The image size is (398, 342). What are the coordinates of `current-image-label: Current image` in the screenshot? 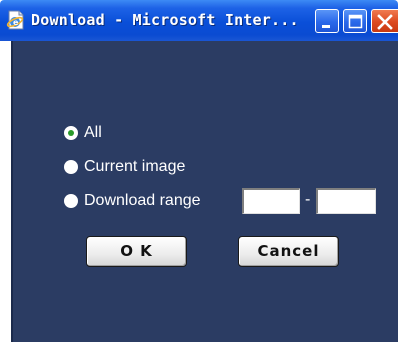 It's located at (135, 166).